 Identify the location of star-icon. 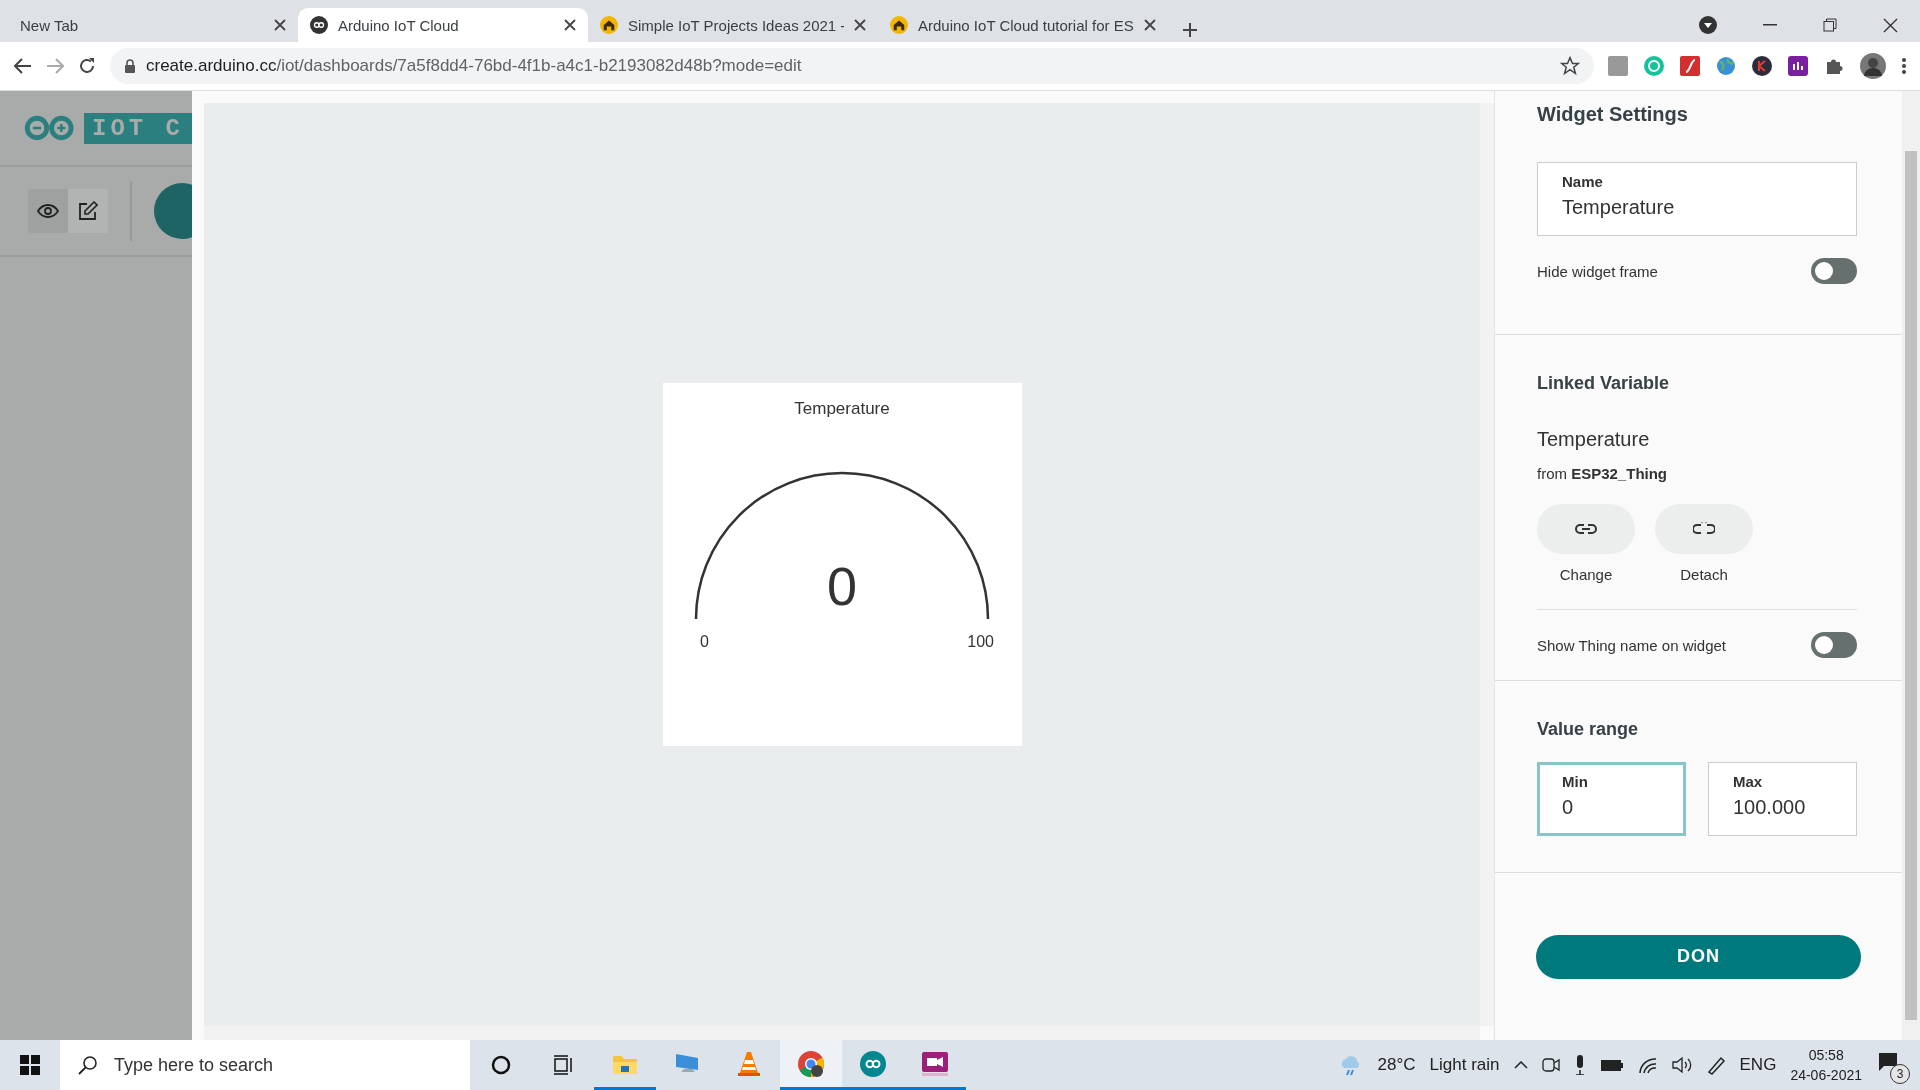
(1570, 66).